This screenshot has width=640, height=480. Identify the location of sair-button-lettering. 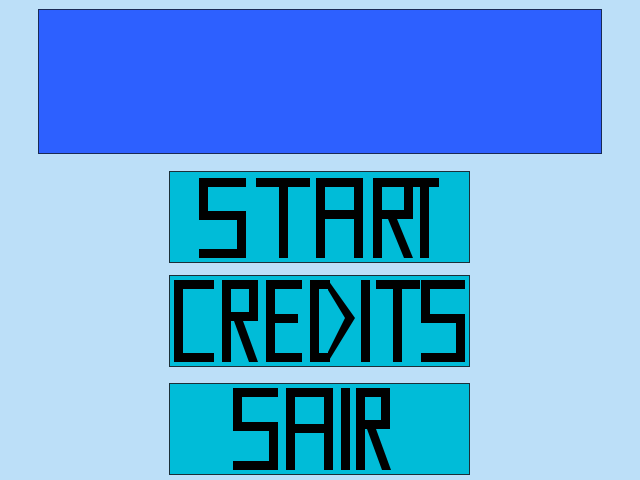
(312, 429).